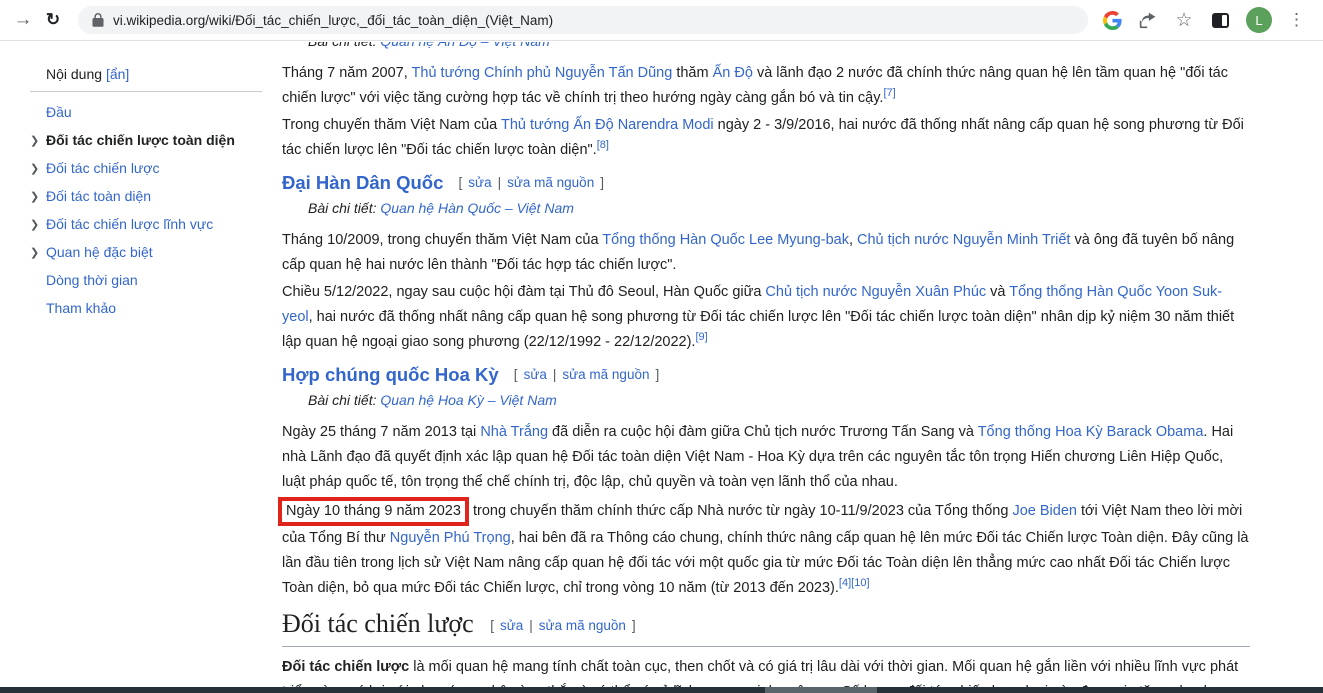 This screenshot has height=693, width=1323. I want to click on sidebar-item: Tham khảo, so click(156, 308).